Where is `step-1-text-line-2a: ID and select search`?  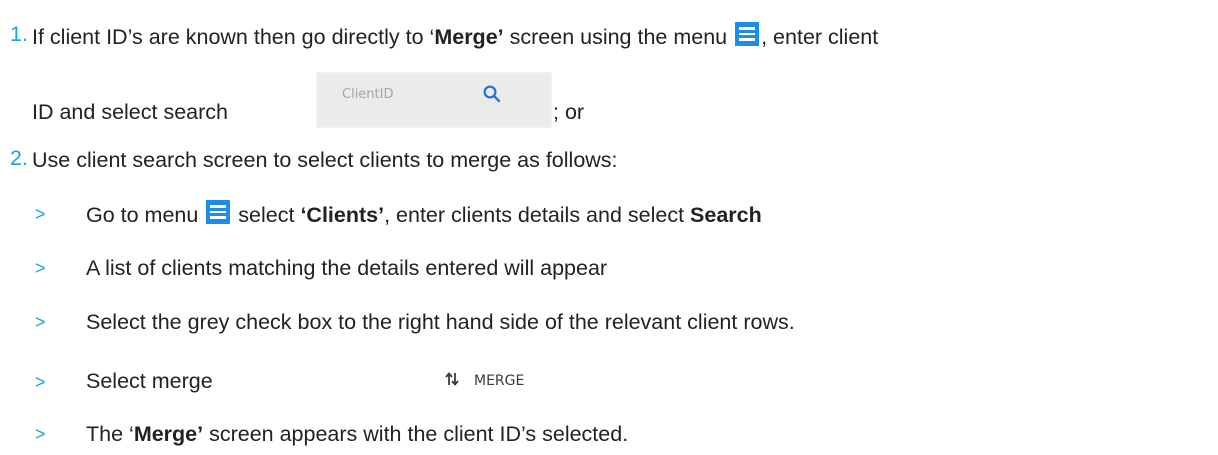 step-1-text-line-2a: ID and select search is located at coordinates (130, 112).